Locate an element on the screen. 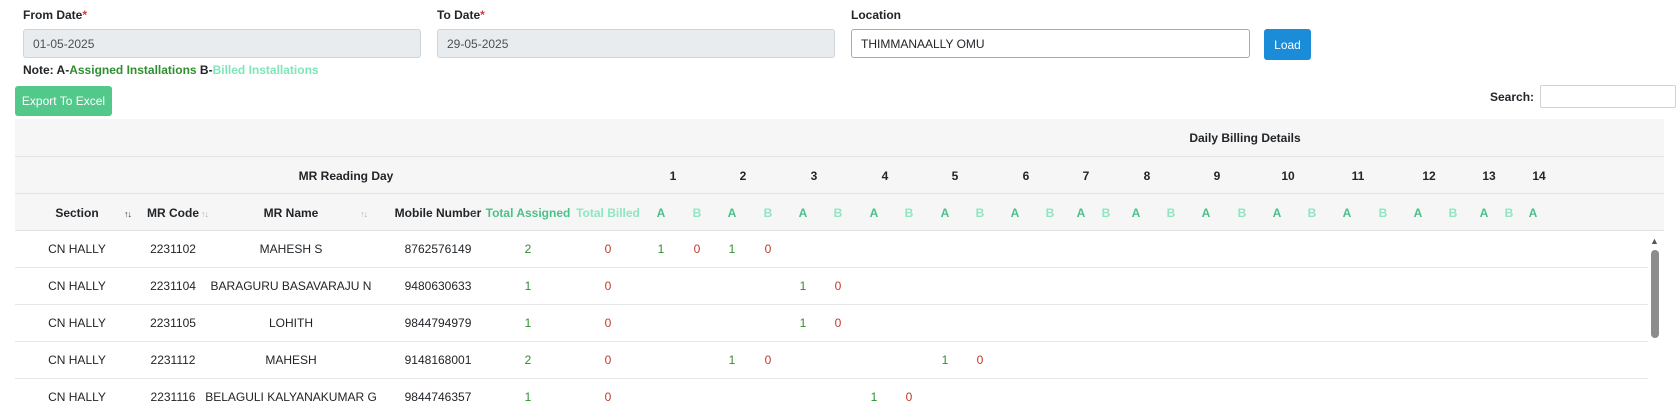  cell-mr-name: BELAGULI KALYANAKUMAR G is located at coordinates (291, 397).